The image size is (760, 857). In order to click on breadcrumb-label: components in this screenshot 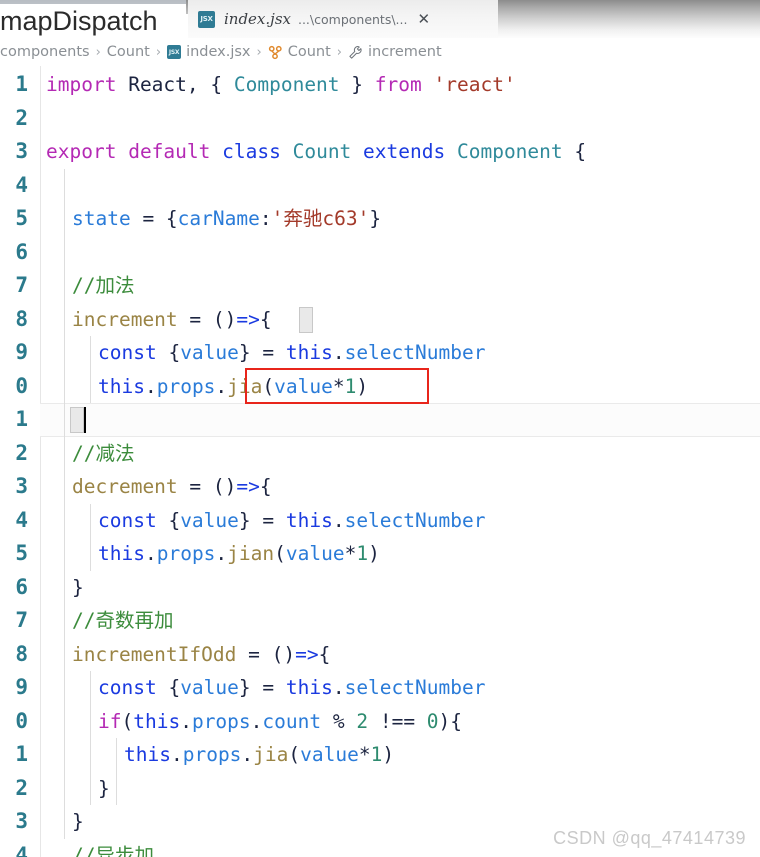, I will do `click(45, 52)`.